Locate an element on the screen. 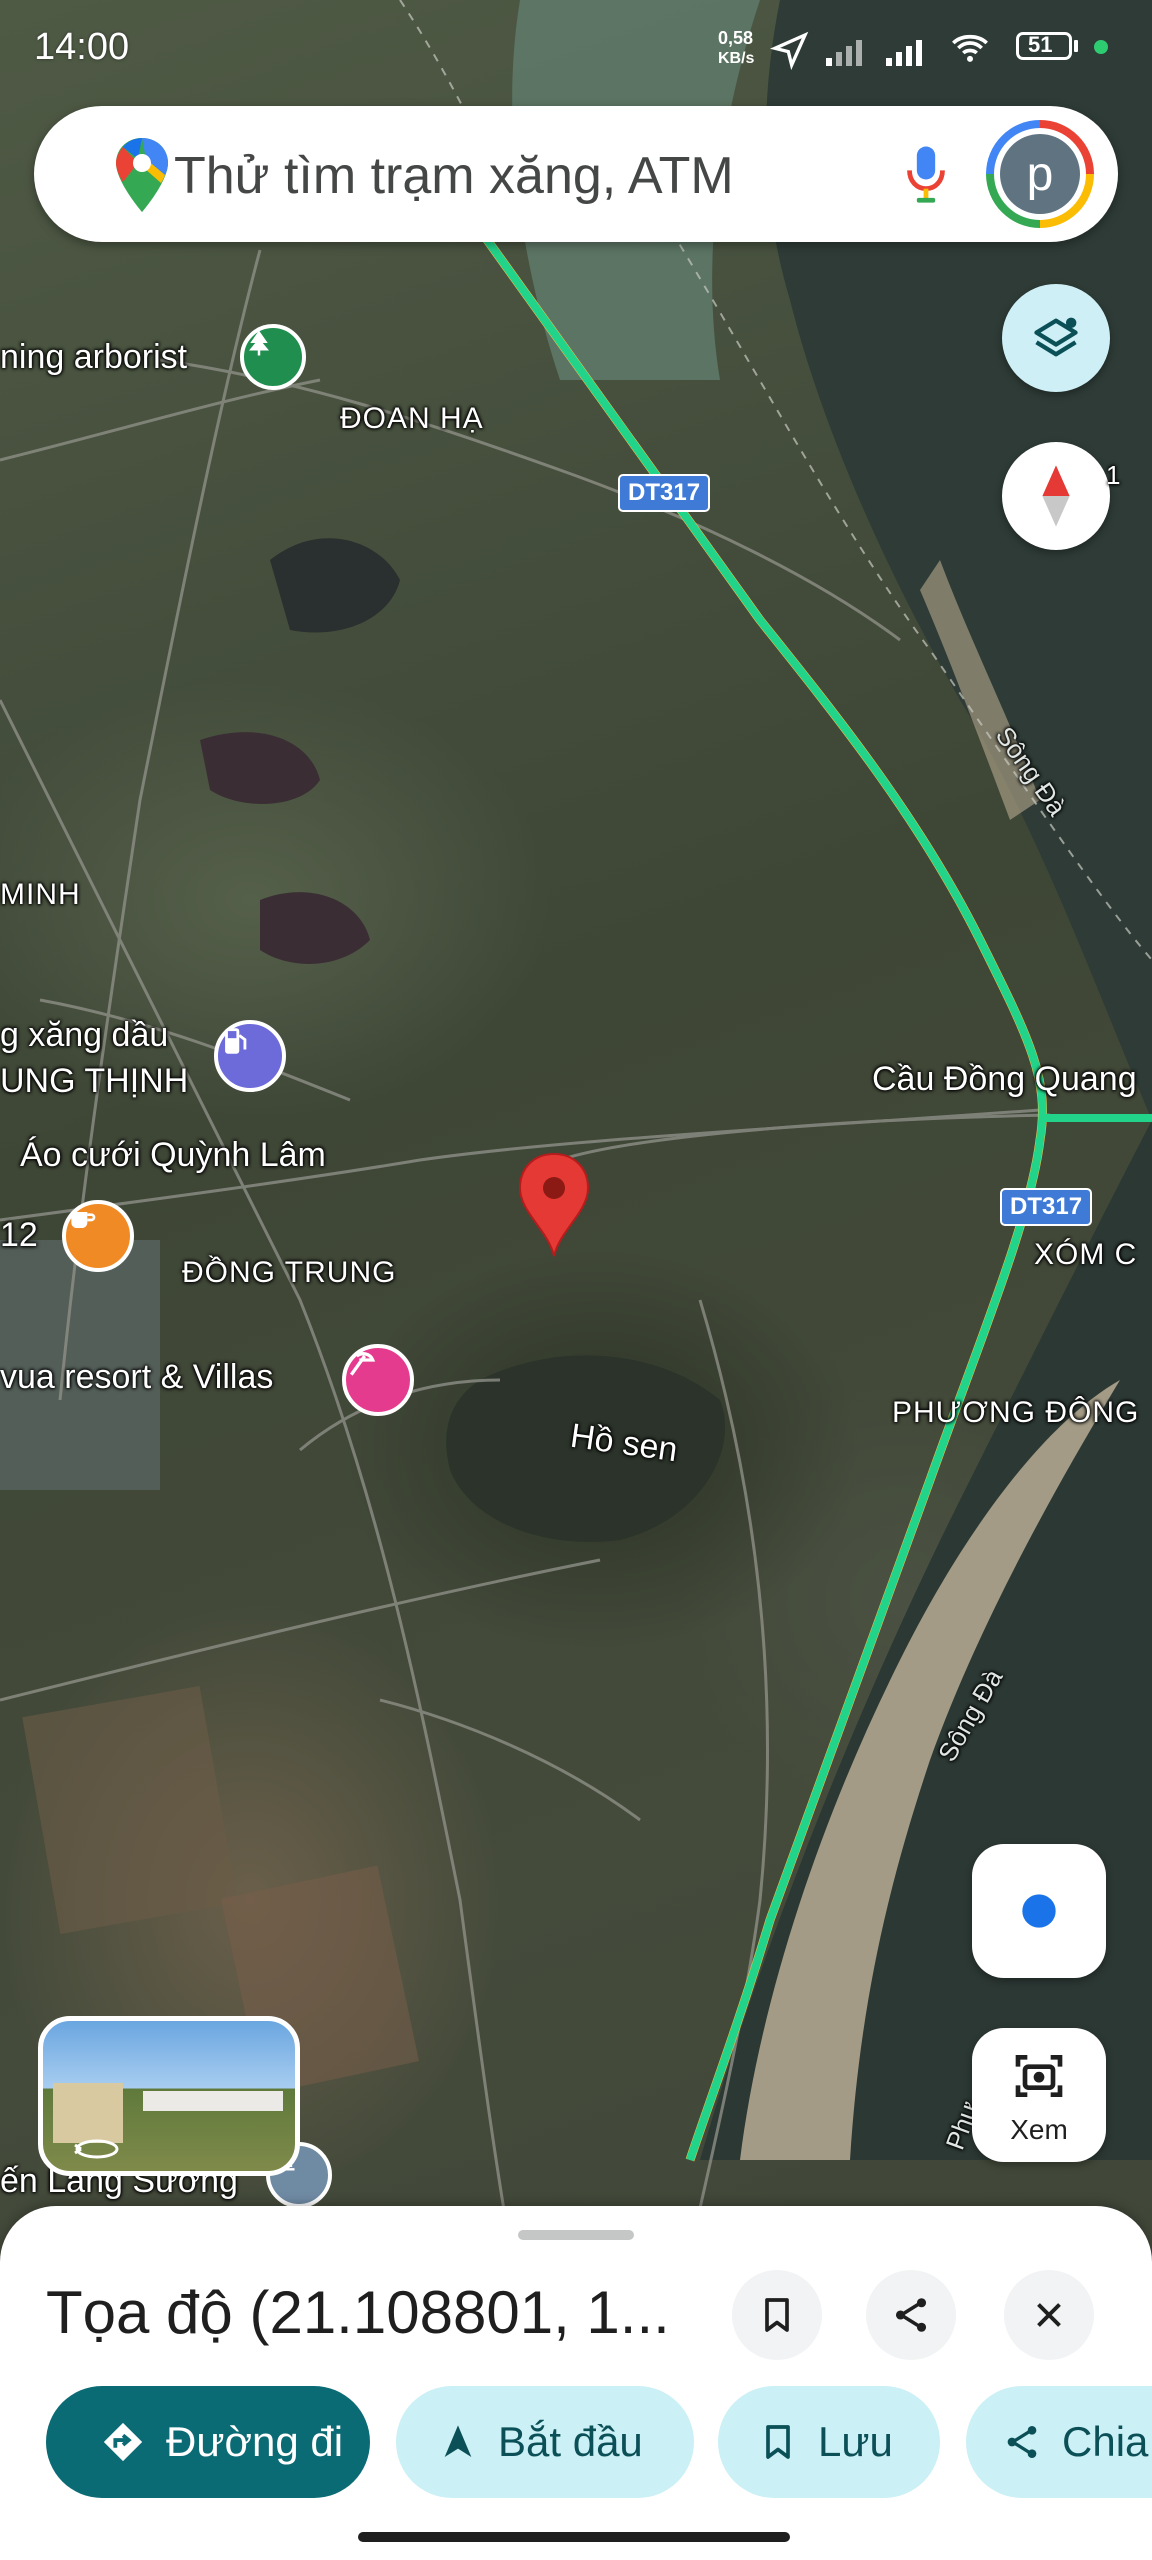 Image resolution: width=1152 pixels, height=2560 pixels. google-maps-logo-icon is located at coordinates (142, 175).